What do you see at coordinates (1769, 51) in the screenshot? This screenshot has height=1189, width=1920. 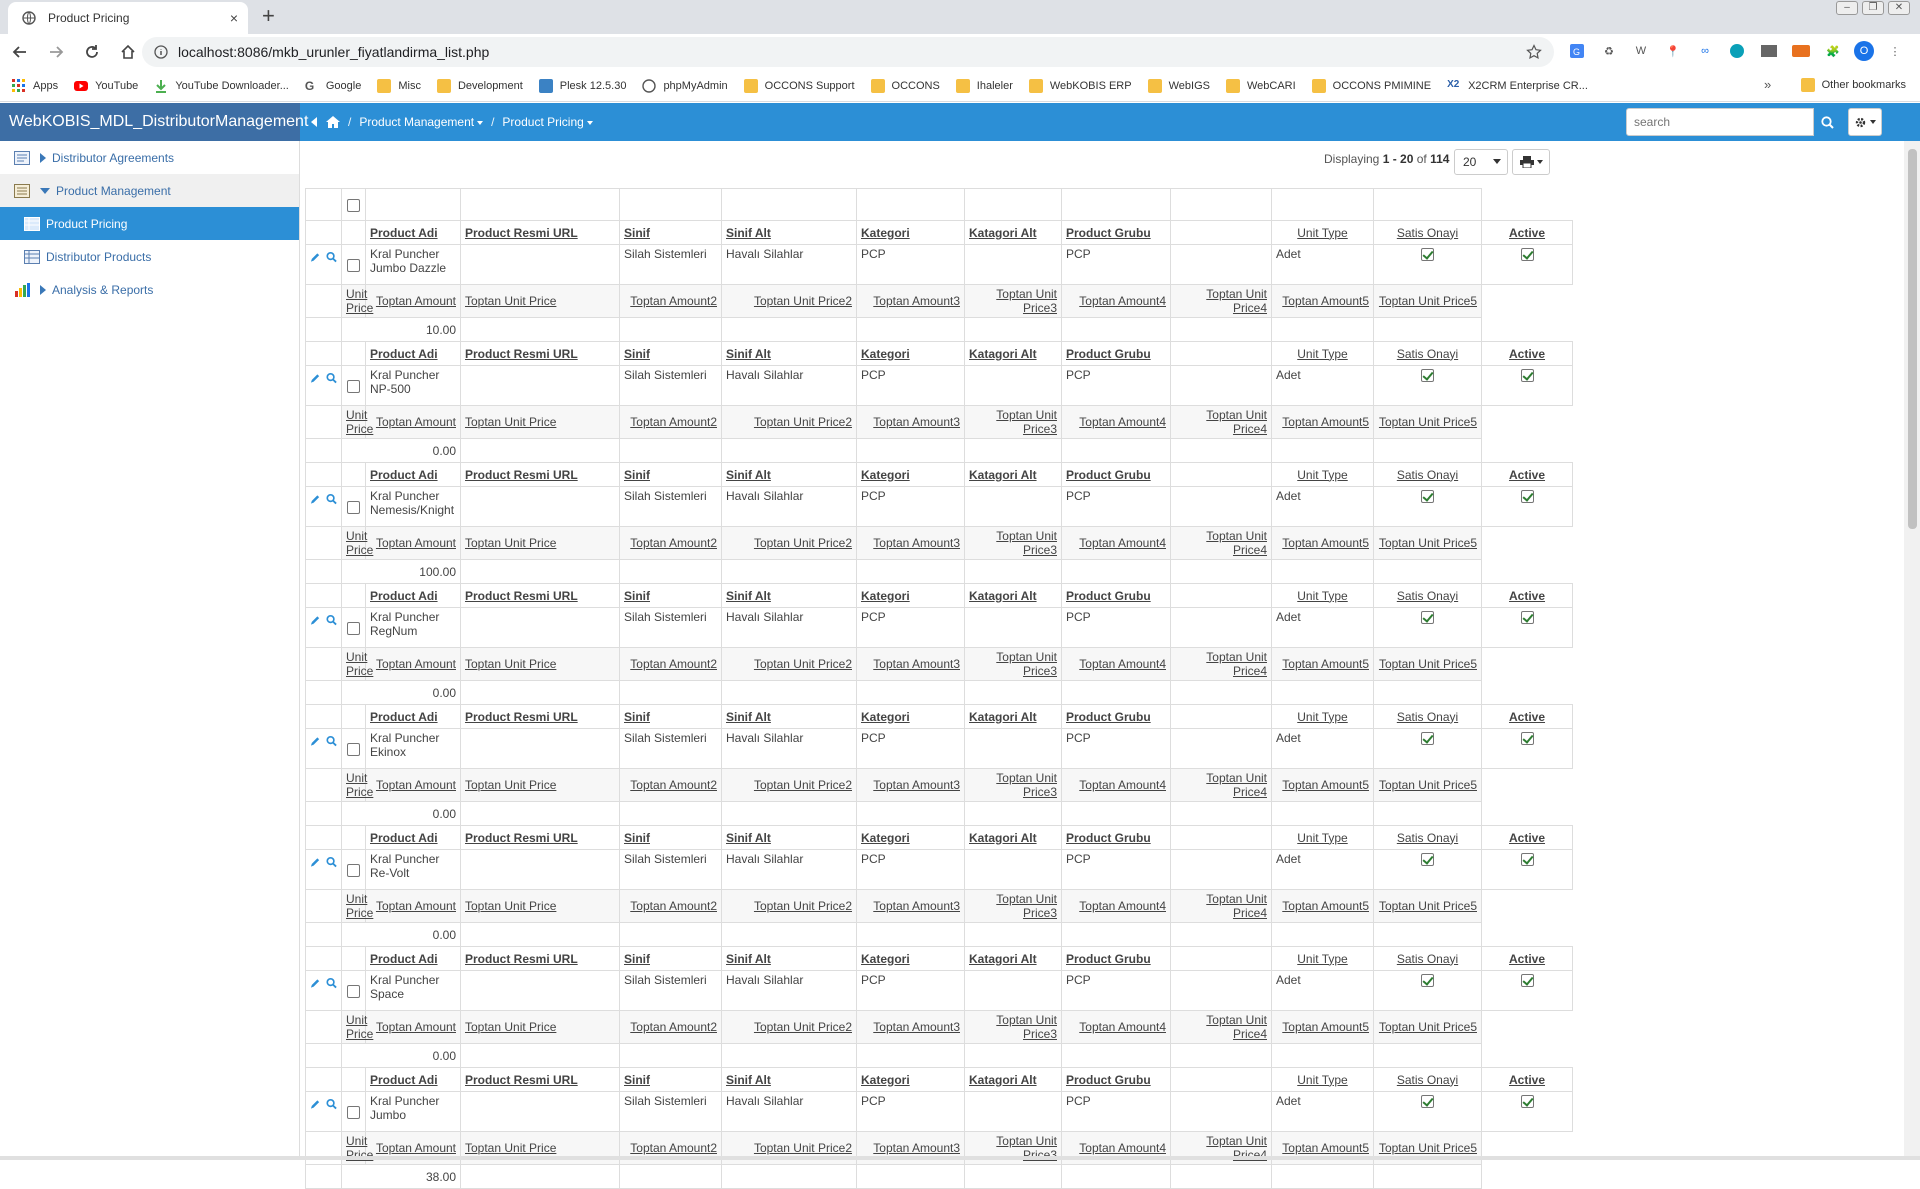 I see `html-icon` at bounding box center [1769, 51].